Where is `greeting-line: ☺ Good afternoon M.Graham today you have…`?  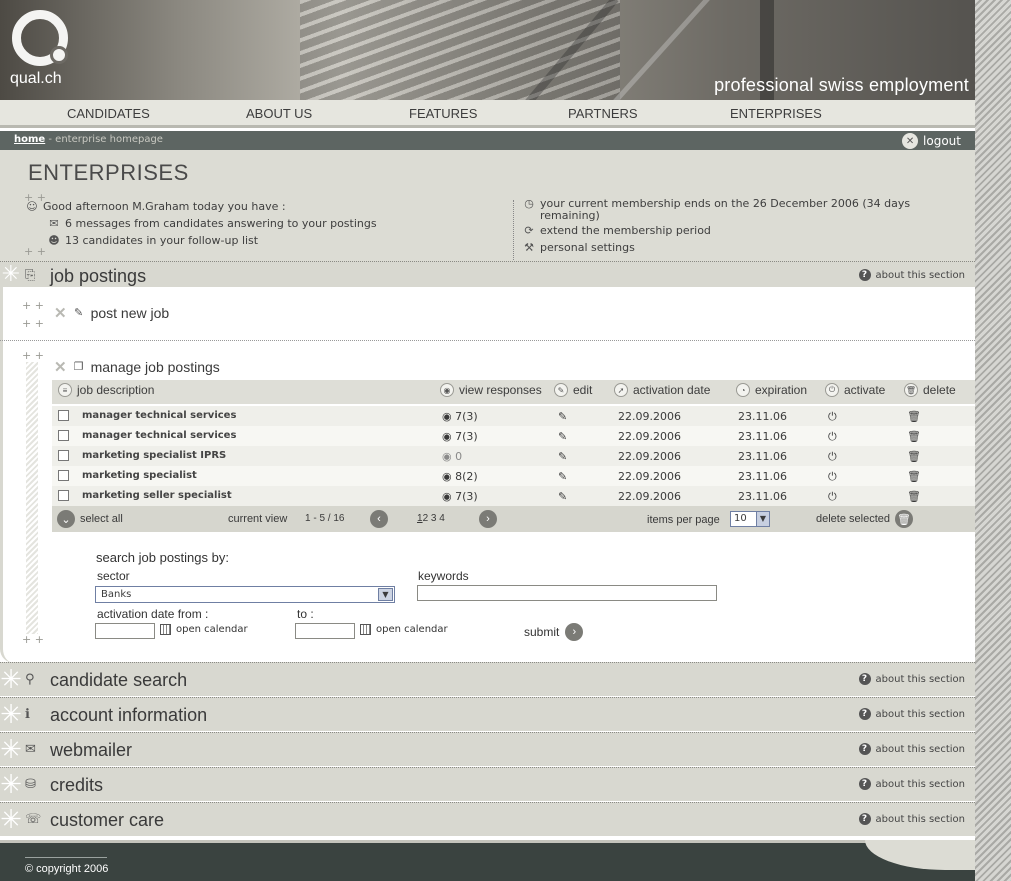
greeting-line: ☺ Good afternoon M.Graham today you have… is located at coordinates (156, 206).